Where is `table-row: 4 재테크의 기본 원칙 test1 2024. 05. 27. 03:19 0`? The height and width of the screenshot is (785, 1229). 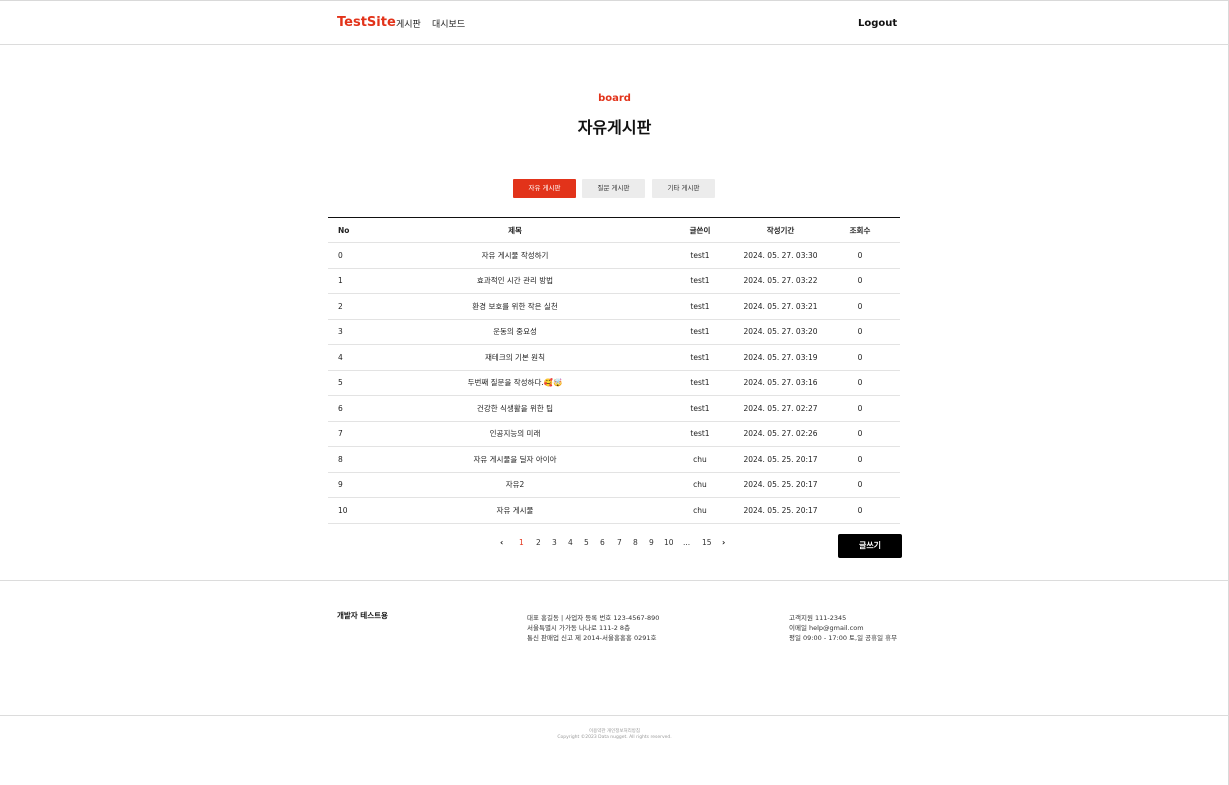 table-row: 4 재테크의 기본 원칙 test1 2024. 05. 27. 03:19 0 is located at coordinates (614, 358).